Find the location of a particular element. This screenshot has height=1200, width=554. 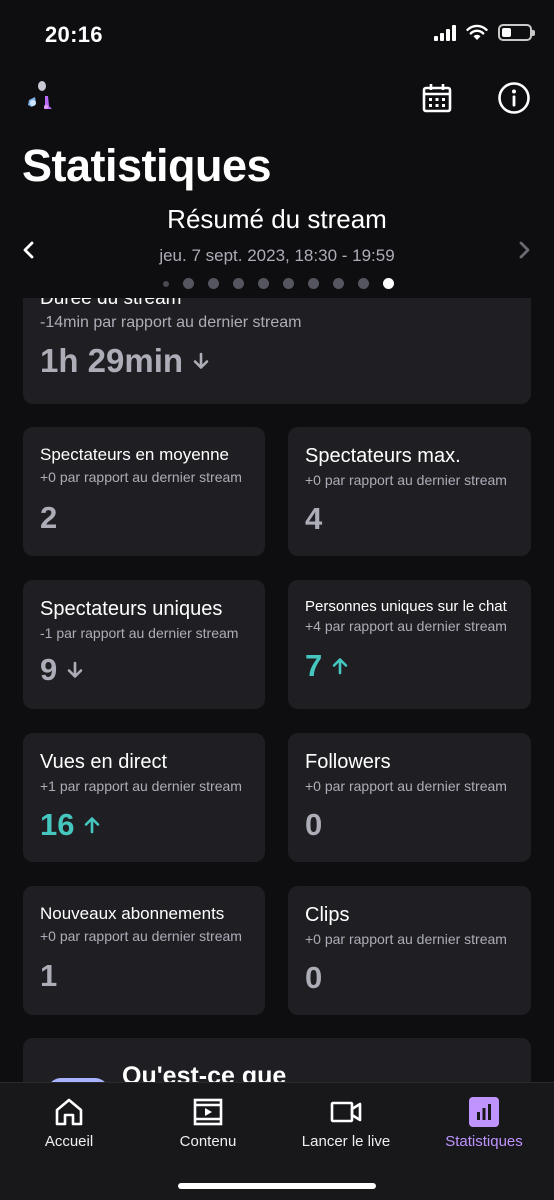

nav-item-home: Accueil is located at coordinates (69, 1122).